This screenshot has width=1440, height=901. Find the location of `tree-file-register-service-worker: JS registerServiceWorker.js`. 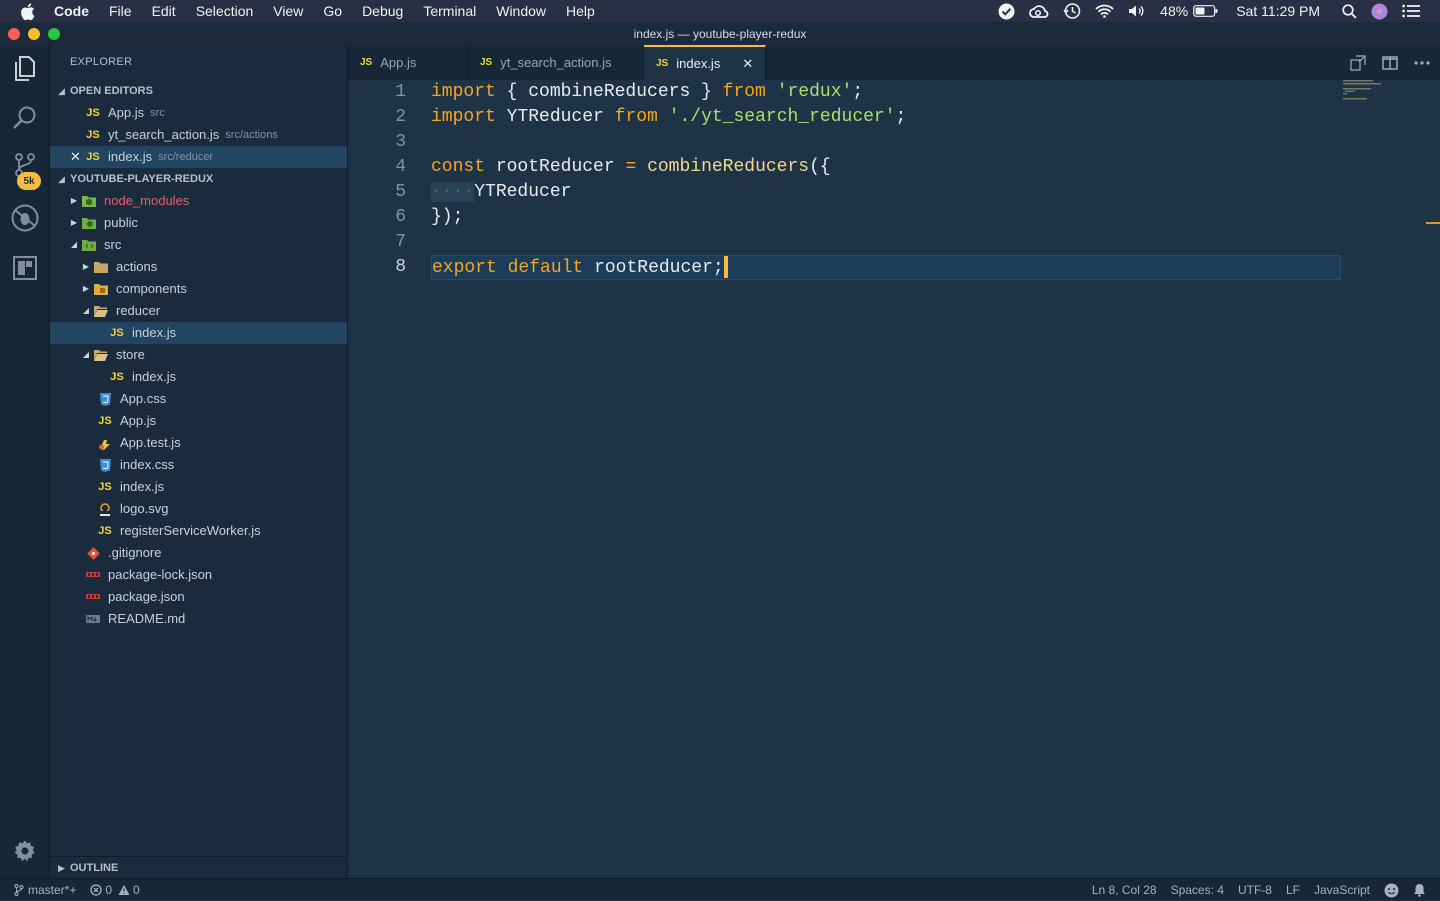

tree-file-register-service-worker: JS registerServiceWorker.js is located at coordinates (198, 531).